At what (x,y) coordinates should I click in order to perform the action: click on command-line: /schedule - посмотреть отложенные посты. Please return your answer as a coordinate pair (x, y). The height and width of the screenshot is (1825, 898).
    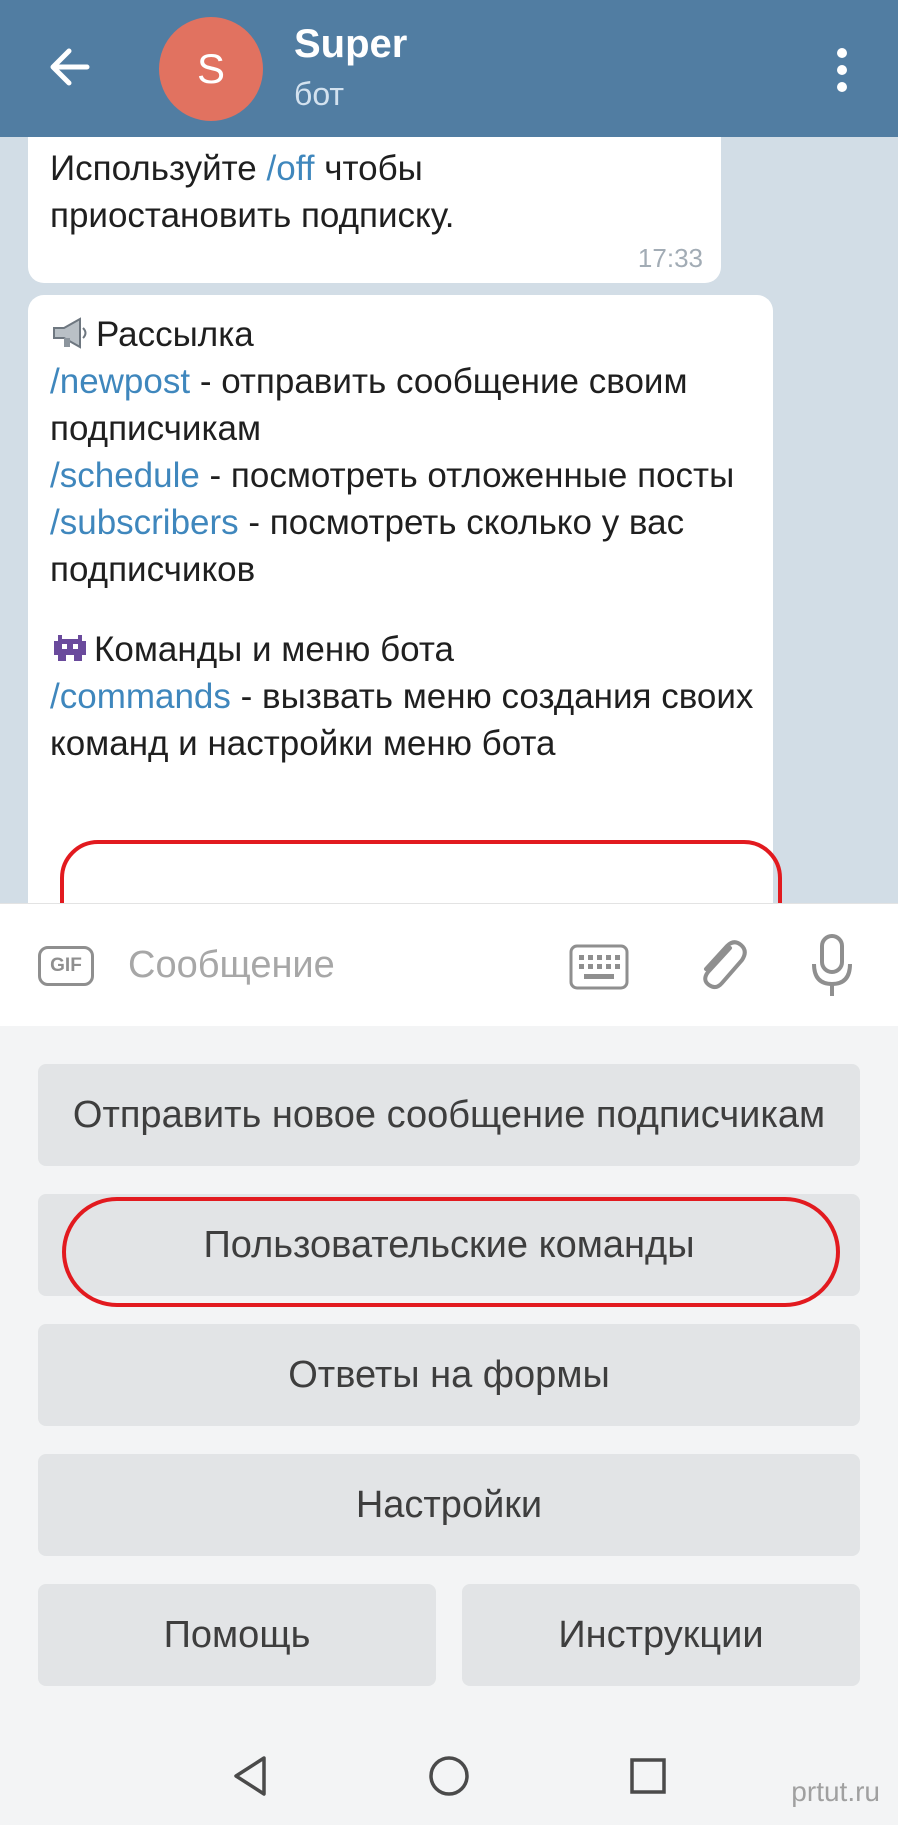
    Looking at the image, I should click on (406, 475).